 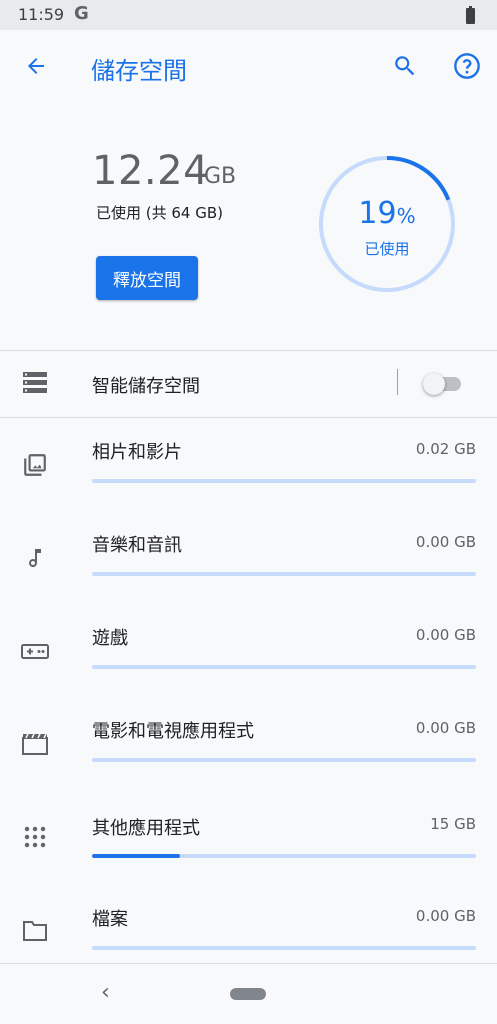 What do you see at coordinates (470, 15) in the screenshot?
I see `battery-icon` at bounding box center [470, 15].